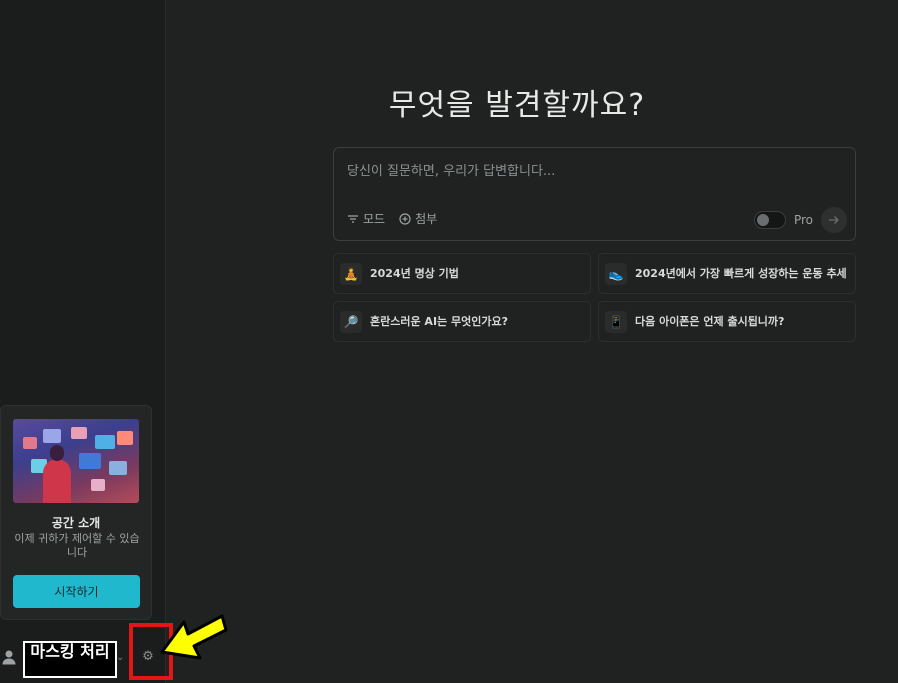 The height and width of the screenshot is (683, 898). What do you see at coordinates (194, 637) in the screenshot?
I see `pointer-arrow-icon` at bounding box center [194, 637].